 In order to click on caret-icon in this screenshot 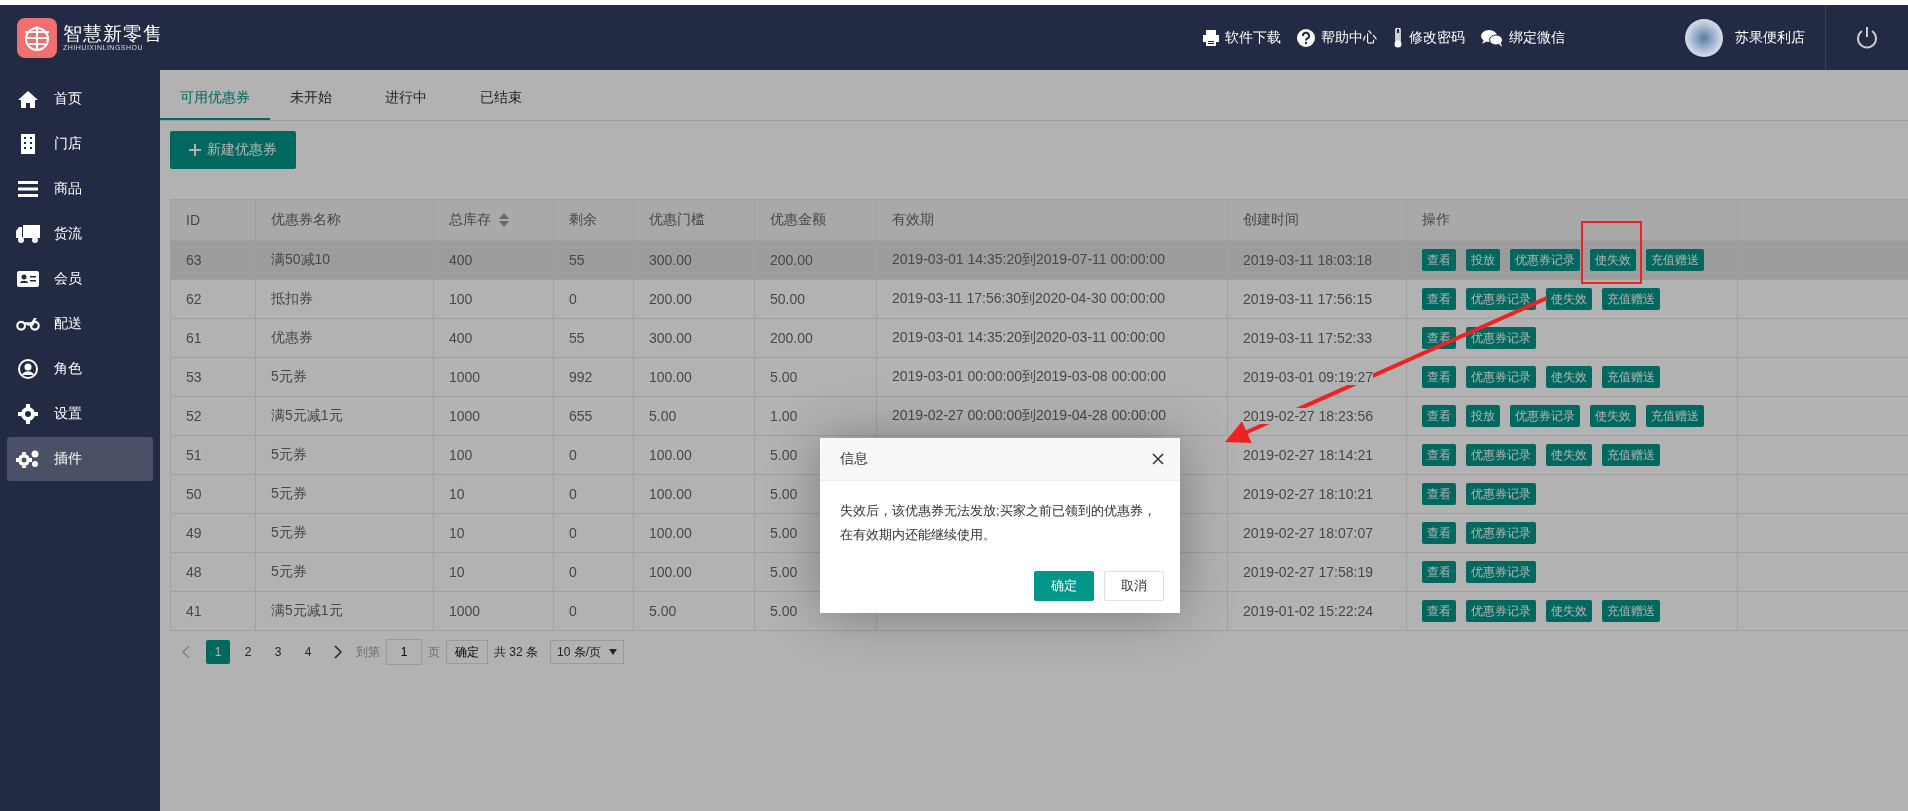, I will do `click(613, 652)`.